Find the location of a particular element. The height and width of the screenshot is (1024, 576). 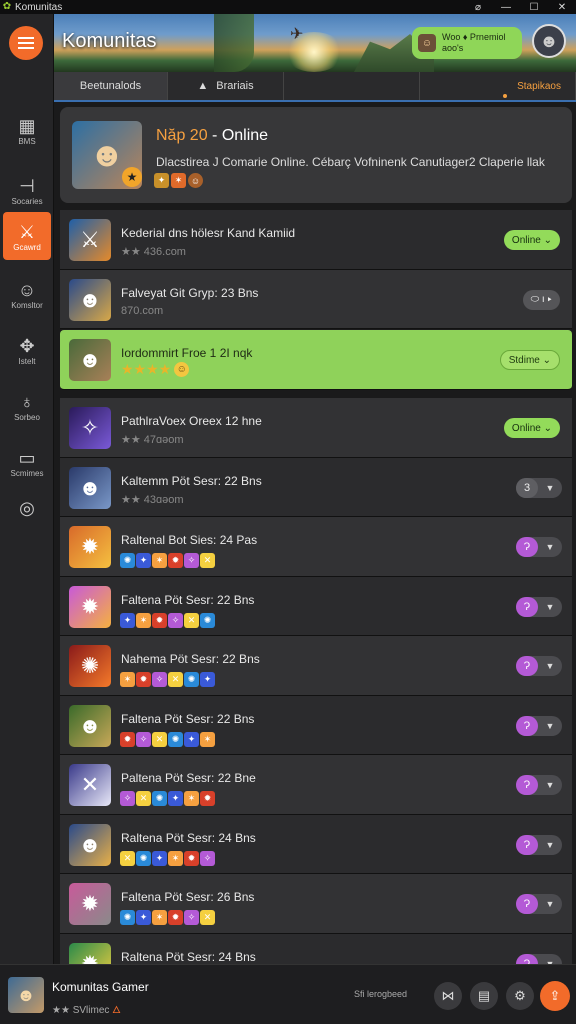

clipboard-button: ▤ is located at coordinates (484, 996).